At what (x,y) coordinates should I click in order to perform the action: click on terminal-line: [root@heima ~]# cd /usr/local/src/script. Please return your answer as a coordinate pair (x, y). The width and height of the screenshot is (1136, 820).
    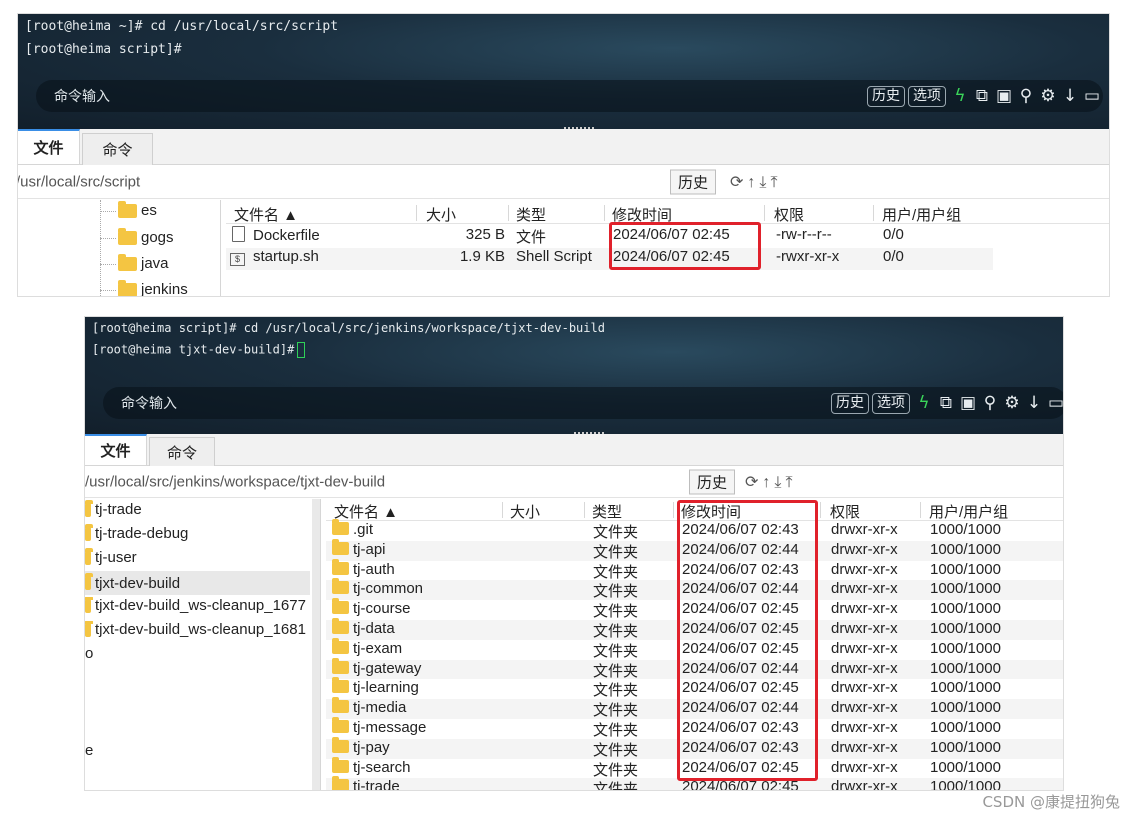
    Looking at the image, I should click on (182, 26).